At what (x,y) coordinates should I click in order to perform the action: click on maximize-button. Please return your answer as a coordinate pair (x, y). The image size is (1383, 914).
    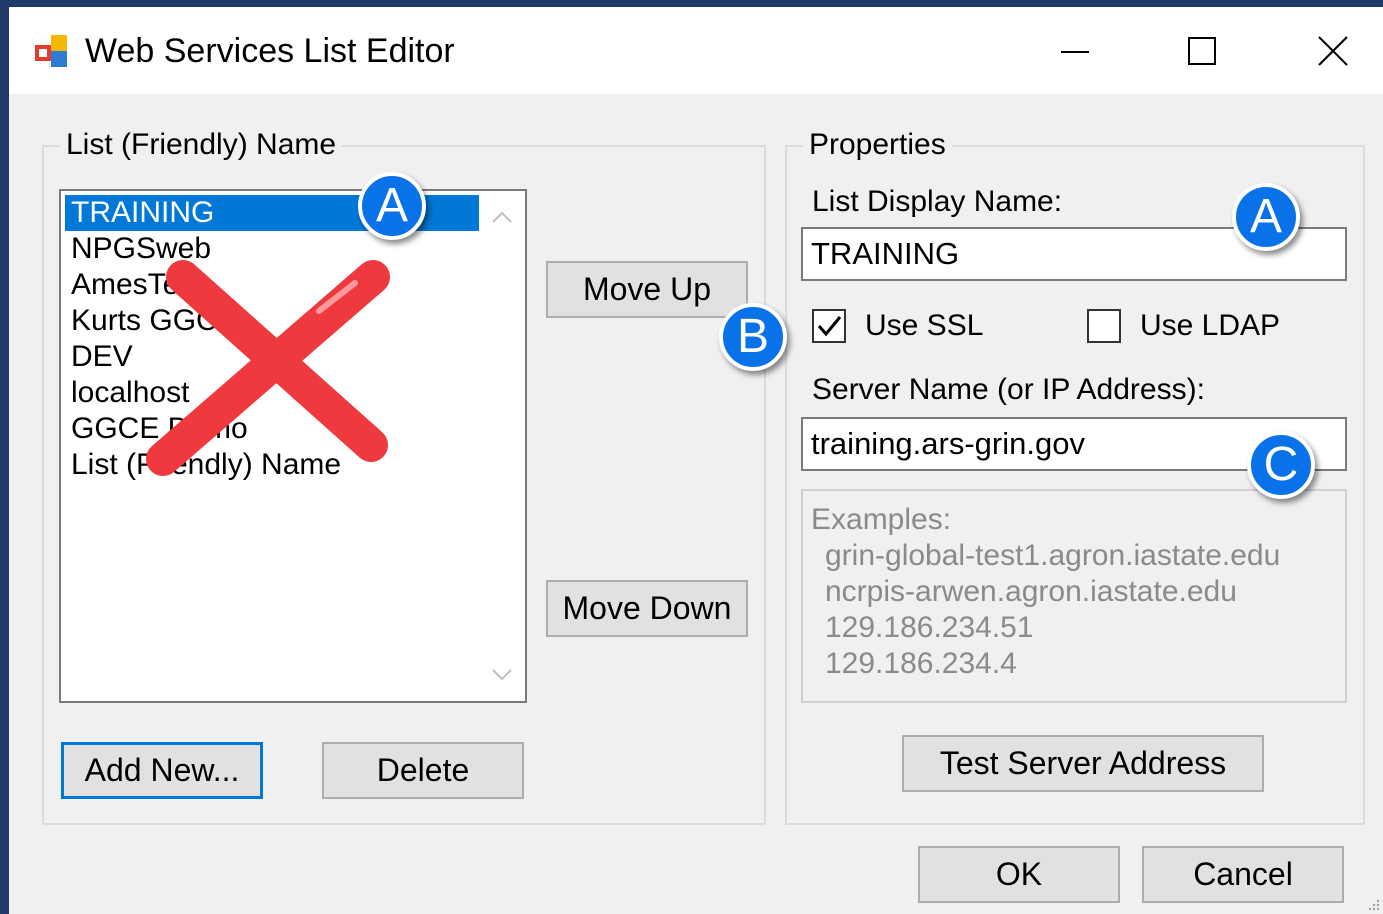
    Looking at the image, I should click on (1202, 52).